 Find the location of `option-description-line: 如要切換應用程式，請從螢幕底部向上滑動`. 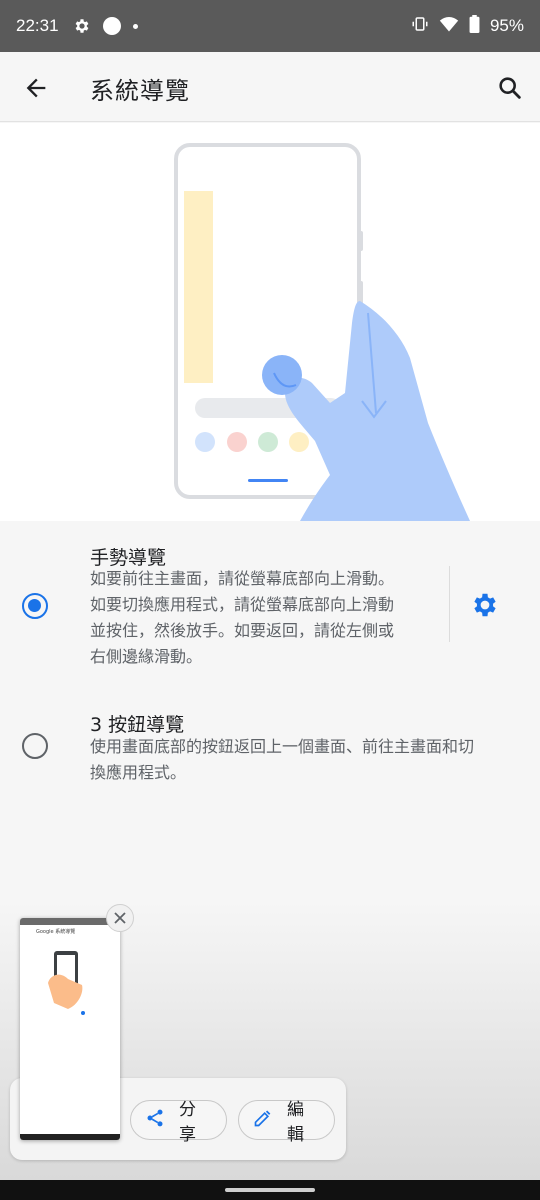

option-description-line: 如要切換應用程式，請從螢幕底部向上滑動 is located at coordinates (242, 604).